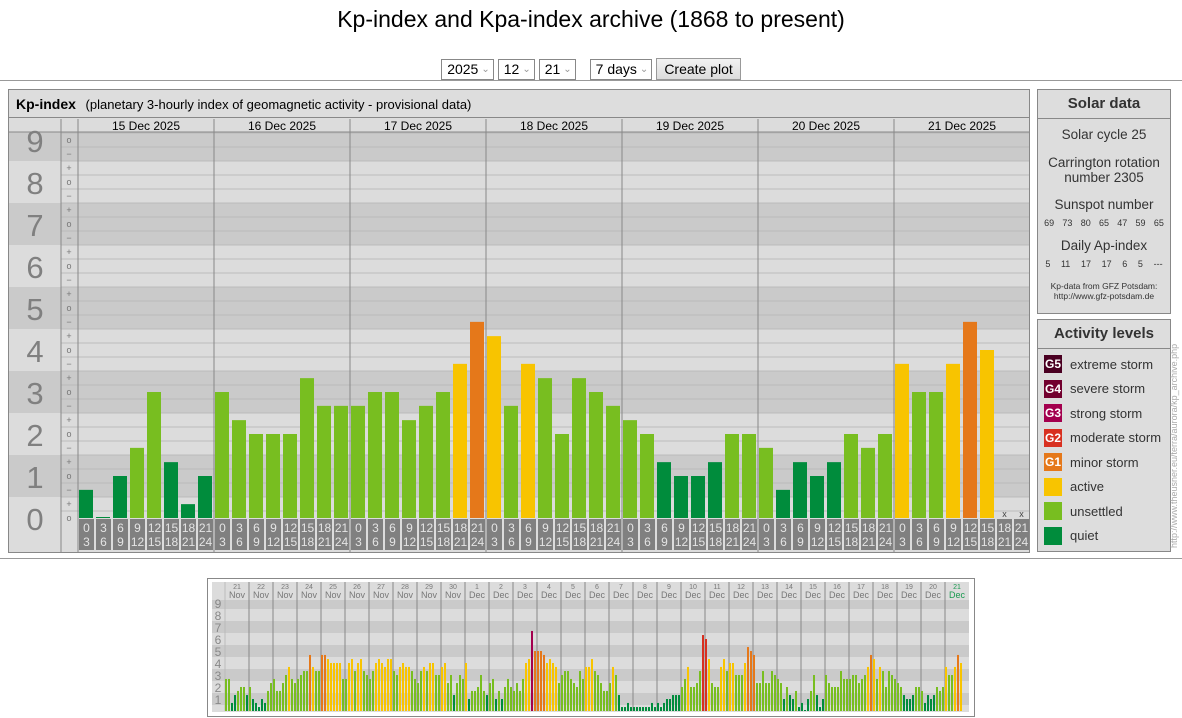 The height and width of the screenshot is (718, 1182). Describe the element at coordinates (971, 542) in the screenshot. I see `hour-end-label: 15` at that location.